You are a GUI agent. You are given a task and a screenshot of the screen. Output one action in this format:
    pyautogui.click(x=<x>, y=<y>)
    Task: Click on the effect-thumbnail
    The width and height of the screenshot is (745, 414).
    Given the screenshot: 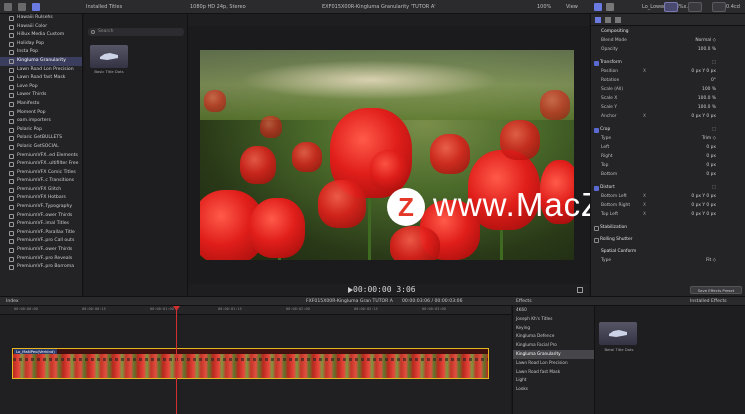 What is the action you would take?
    pyautogui.click(x=618, y=333)
    